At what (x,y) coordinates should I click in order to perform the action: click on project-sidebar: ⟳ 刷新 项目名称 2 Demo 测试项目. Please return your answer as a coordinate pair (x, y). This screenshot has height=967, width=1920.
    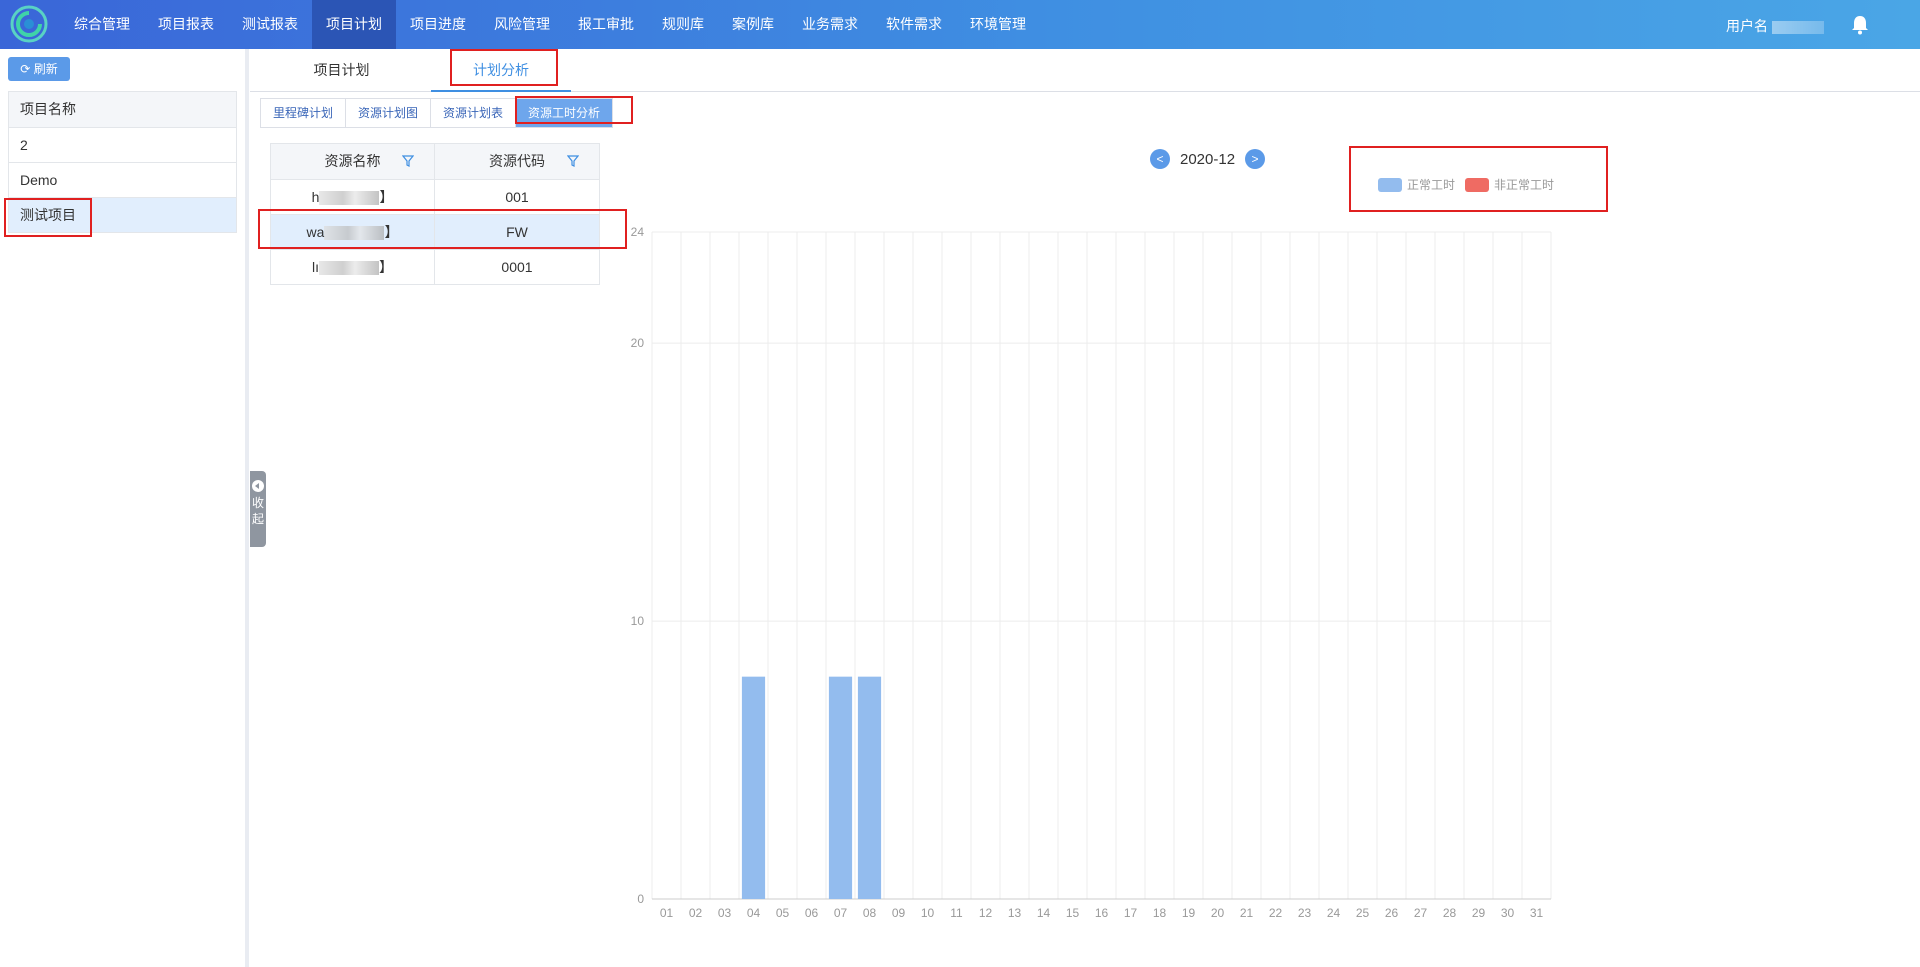
    Looking at the image, I should click on (122, 508).